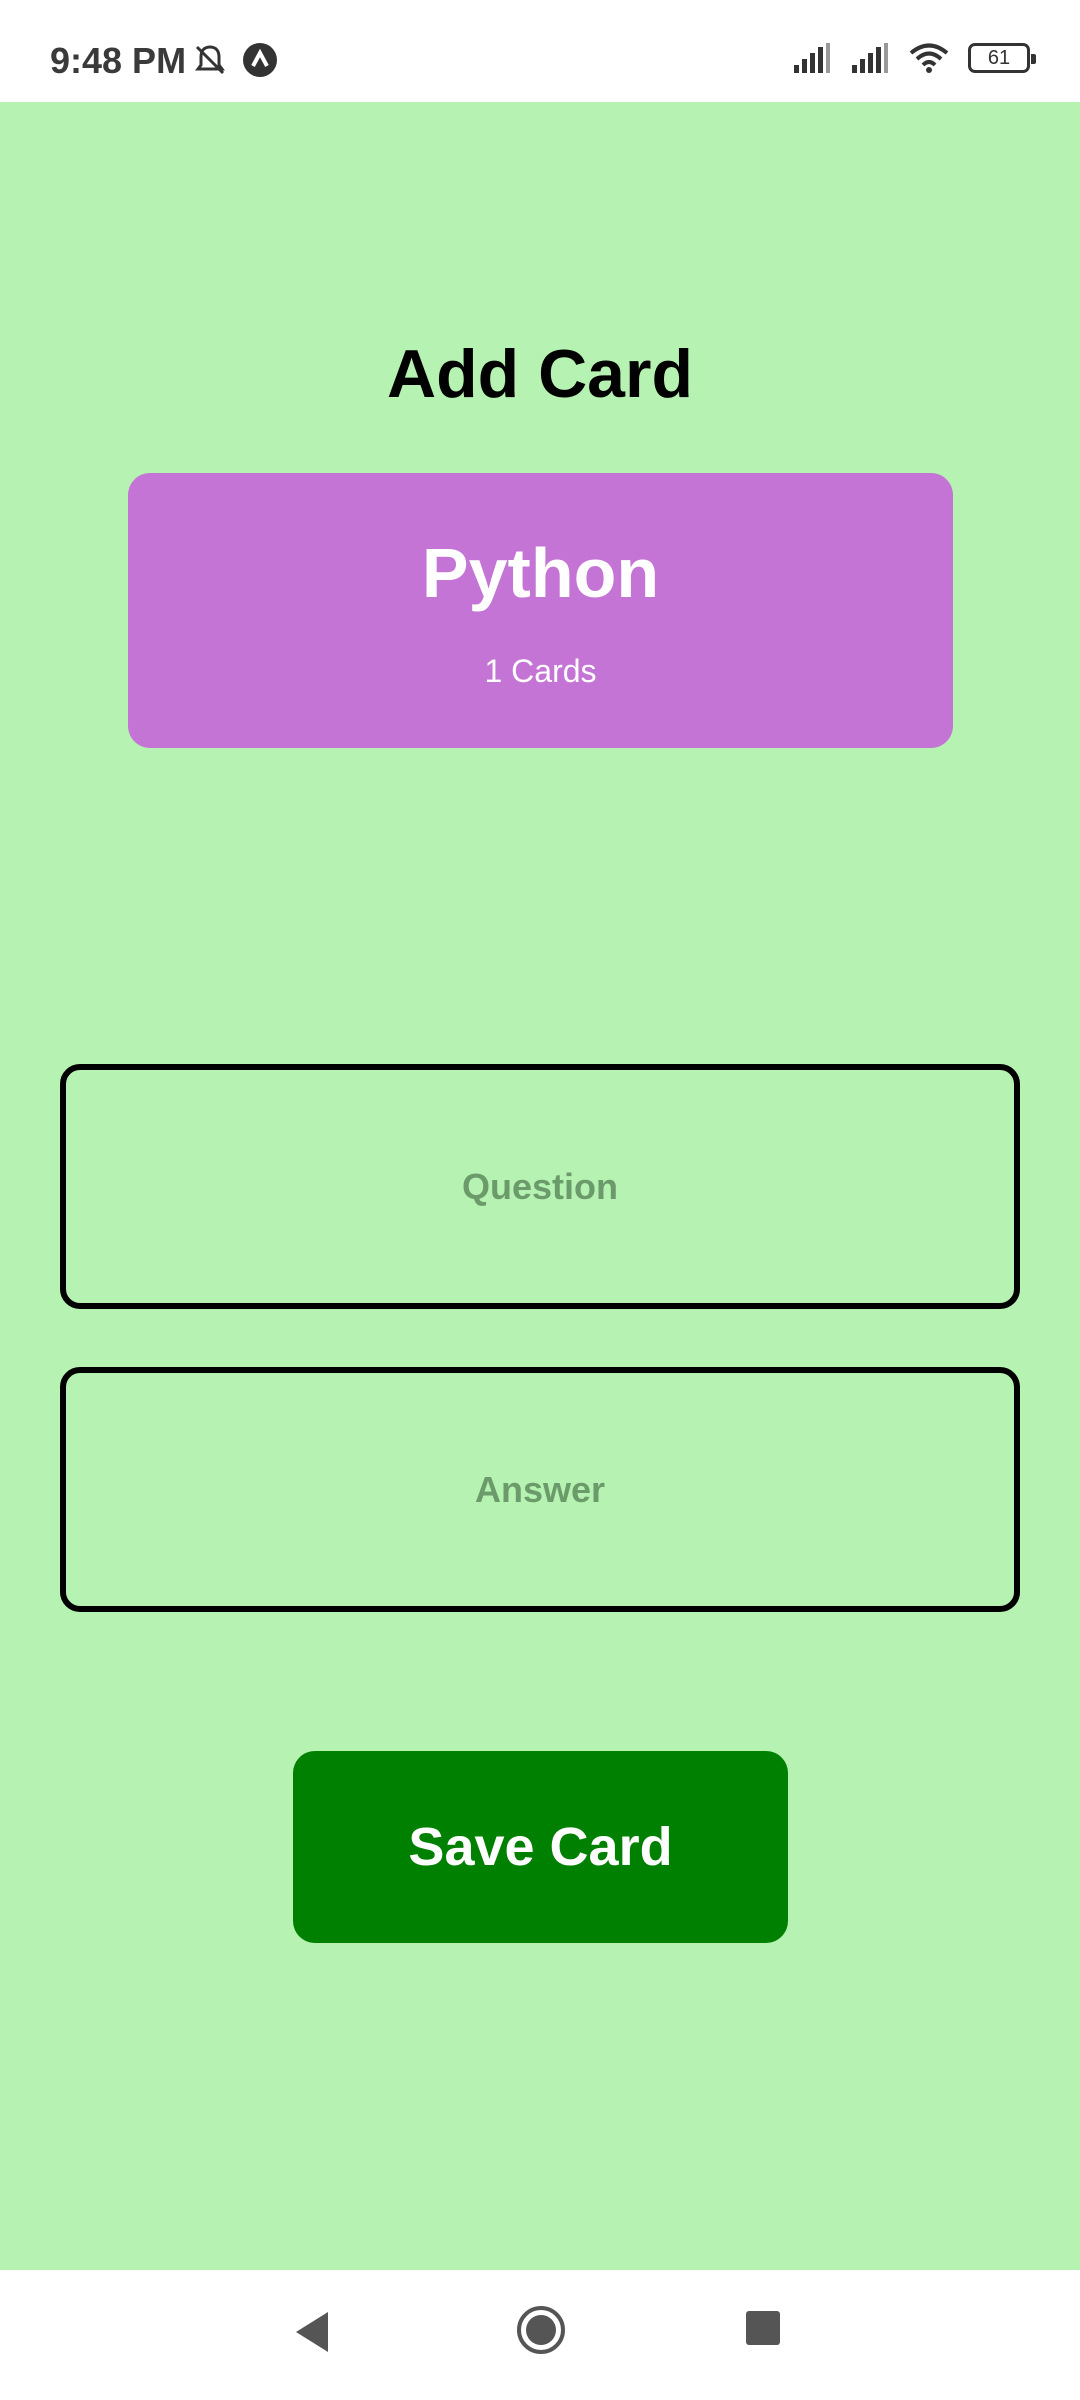 The image size is (1080, 2400). I want to click on save-card-button: Save Card, so click(540, 1847).